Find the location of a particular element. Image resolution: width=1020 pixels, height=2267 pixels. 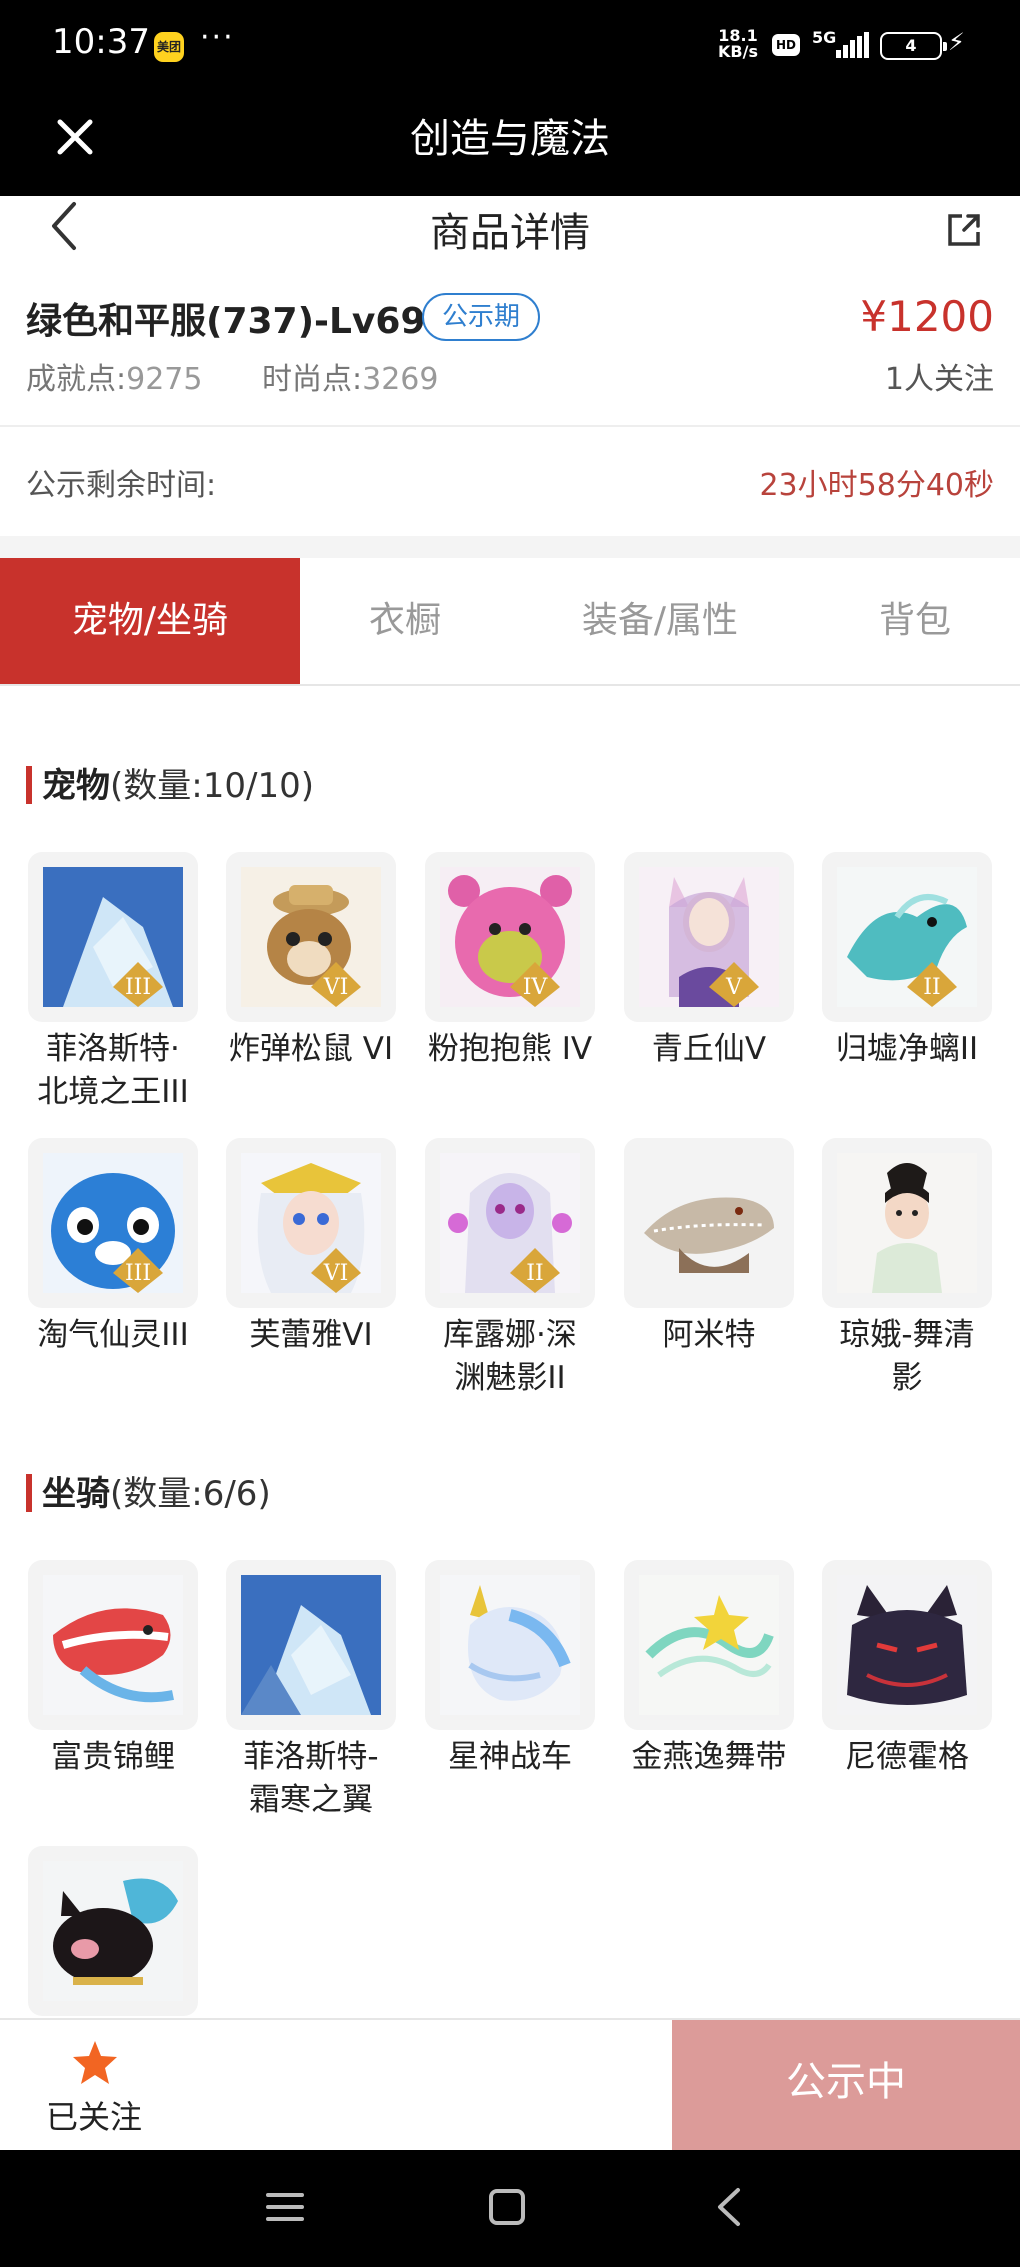

pet-name: 淘气仙灵III is located at coordinates (113, 1335).